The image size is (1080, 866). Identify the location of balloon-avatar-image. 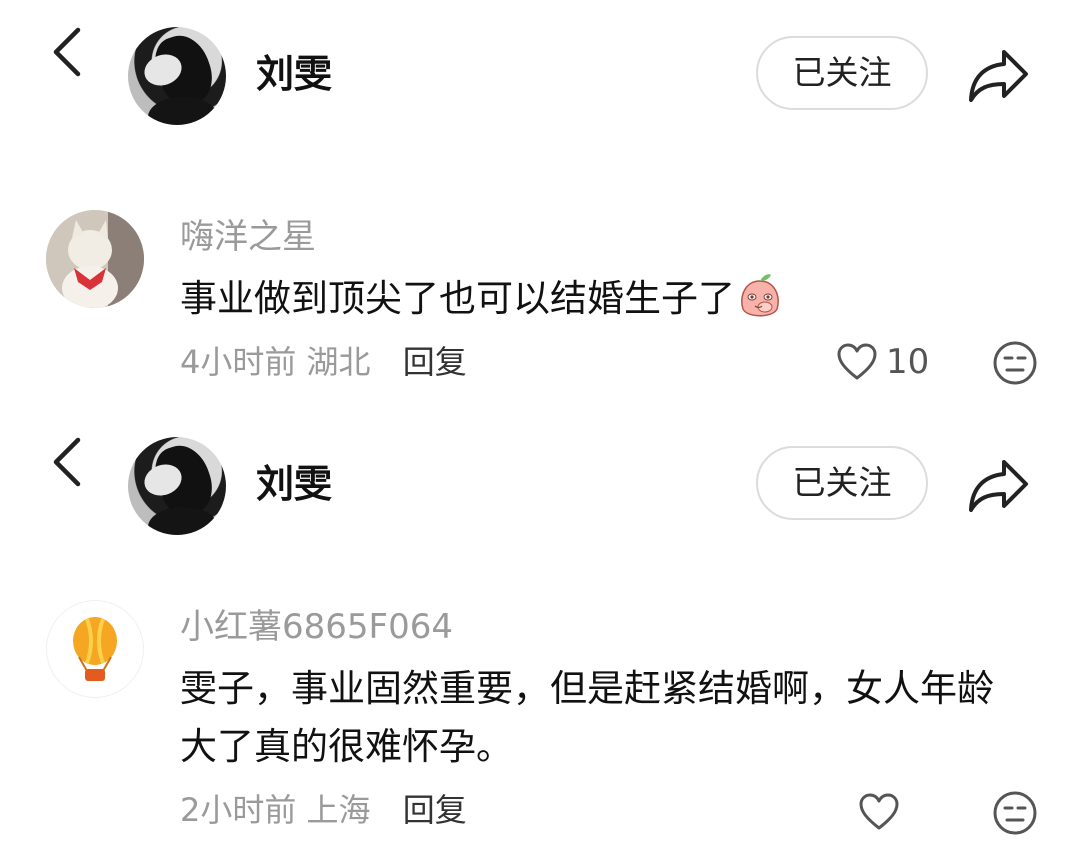
(95, 649).